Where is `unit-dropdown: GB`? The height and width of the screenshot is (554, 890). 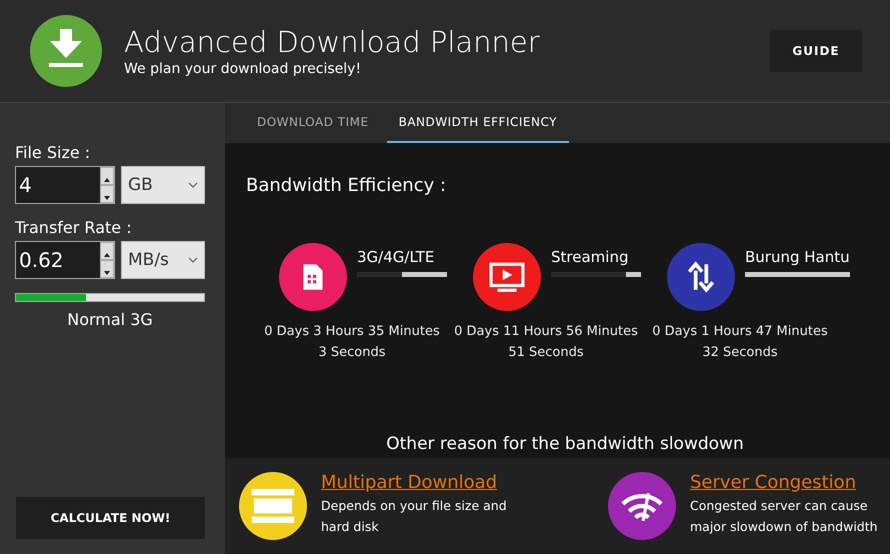 unit-dropdown: GB is located at coordinates (163, 185).